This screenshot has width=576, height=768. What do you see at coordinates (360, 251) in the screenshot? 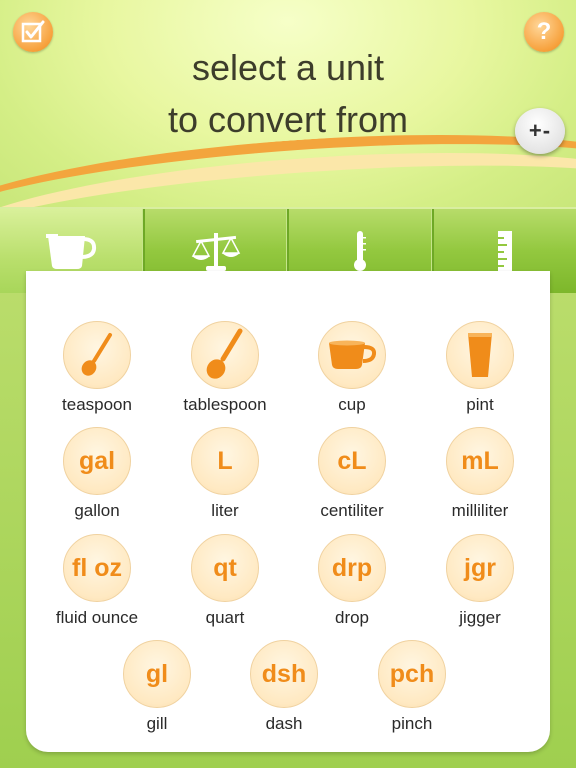
I see `thermometer-icon` at bounding box center [360, 251].